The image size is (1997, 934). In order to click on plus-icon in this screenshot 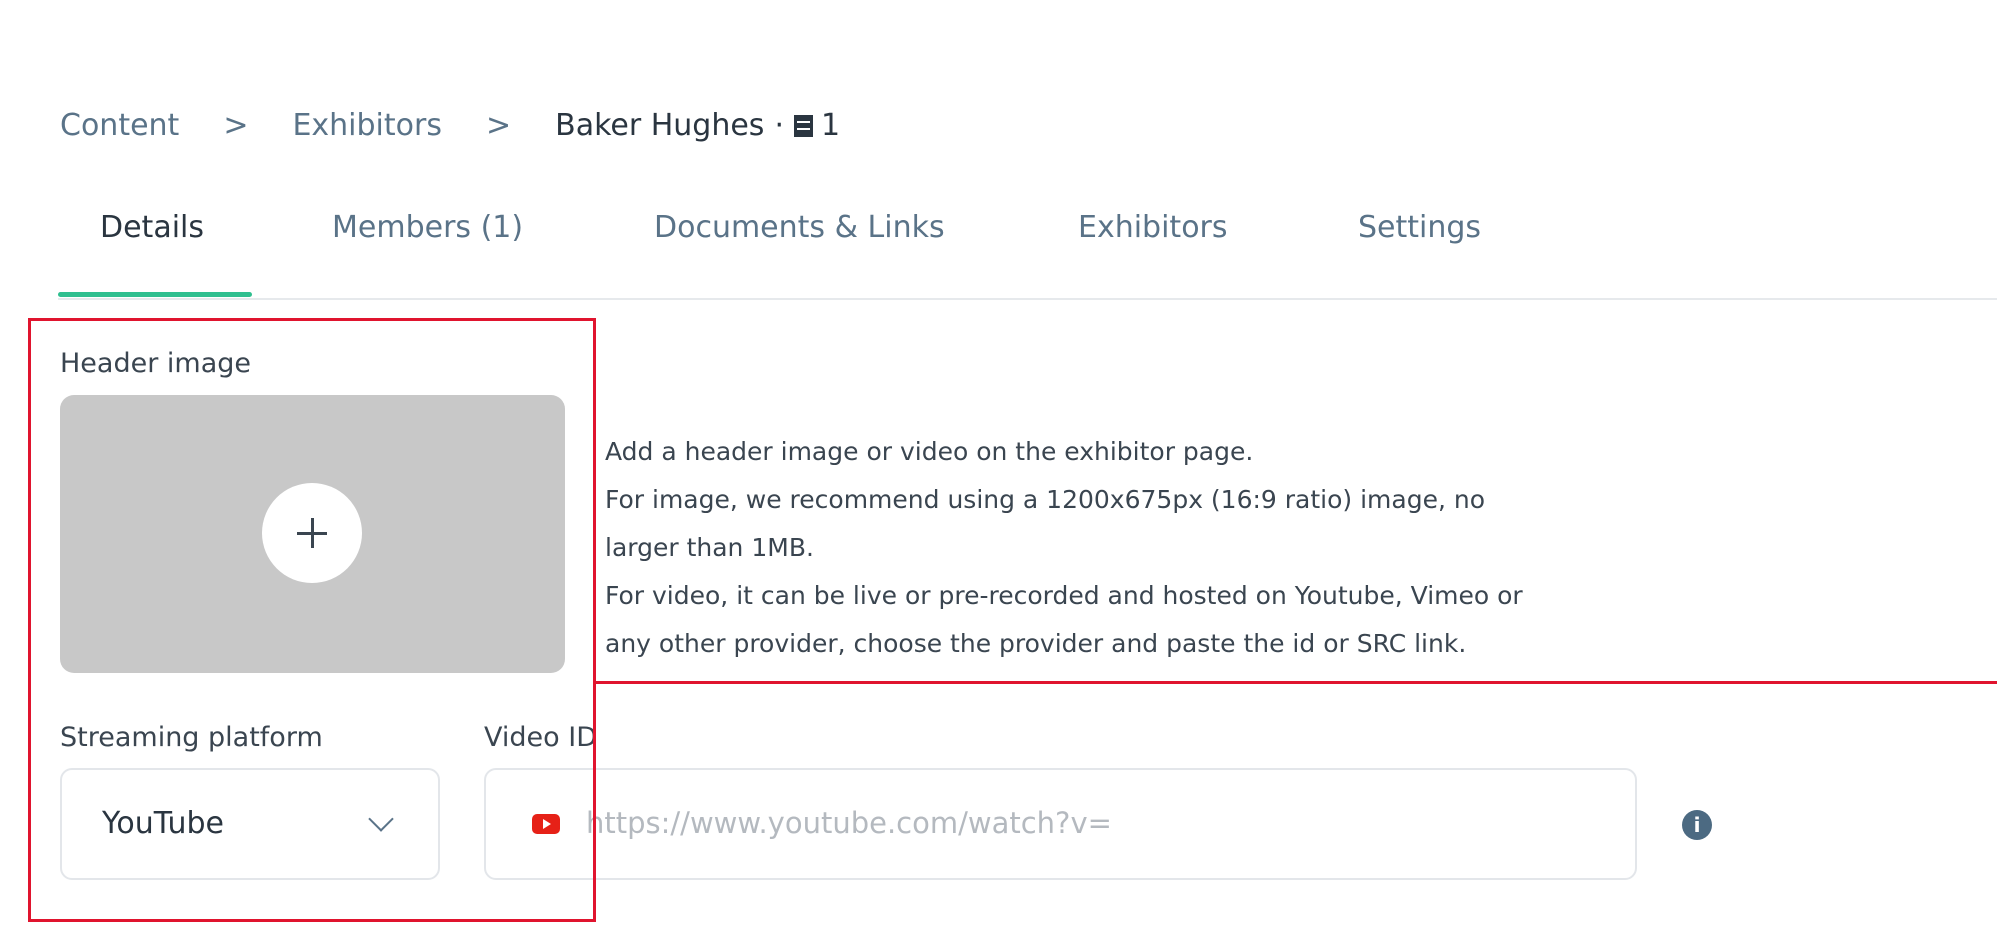, I will do `click(312, 533)`.